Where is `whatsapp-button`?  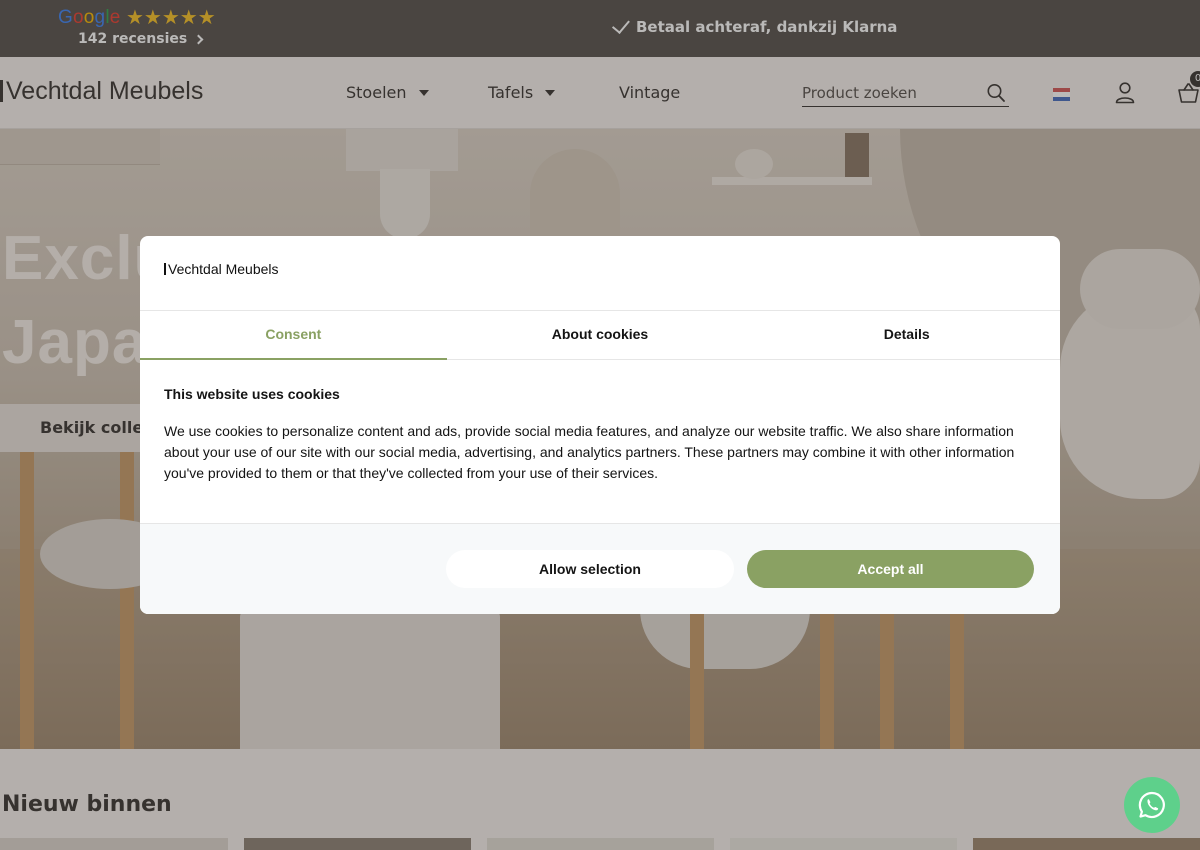 whatsapp-button is located at coordinates (1152, 805).